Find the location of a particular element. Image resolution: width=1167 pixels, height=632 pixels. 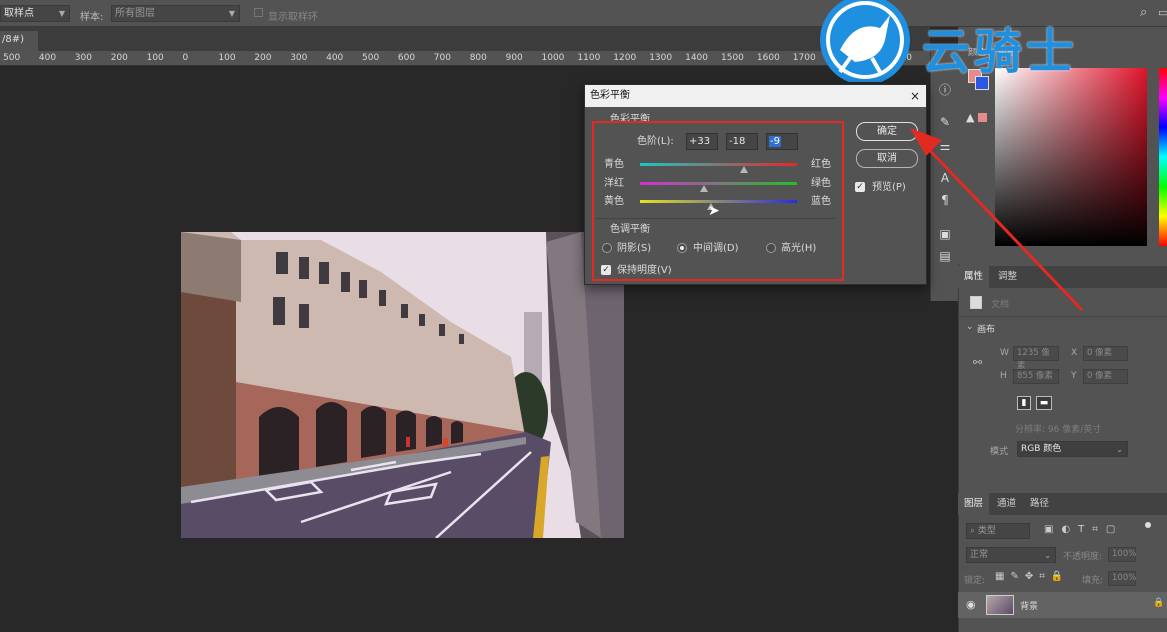

lock-icon: 🔒 is located at coordinates (1159, 603).